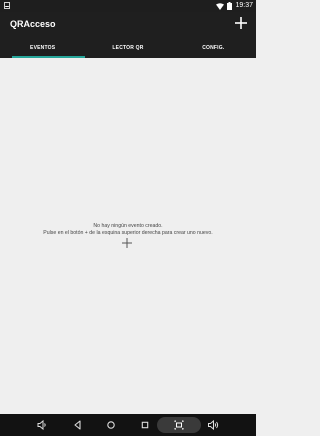  What do you see at coordinates (220, 6) in the screenshot?
I see `wifi-icon` at bounding box center [220, 6].